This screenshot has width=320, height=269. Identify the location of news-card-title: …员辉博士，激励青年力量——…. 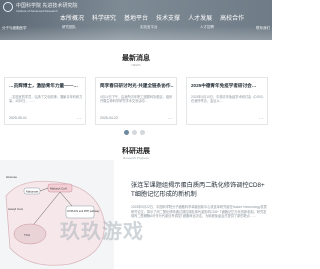
(46, 86).